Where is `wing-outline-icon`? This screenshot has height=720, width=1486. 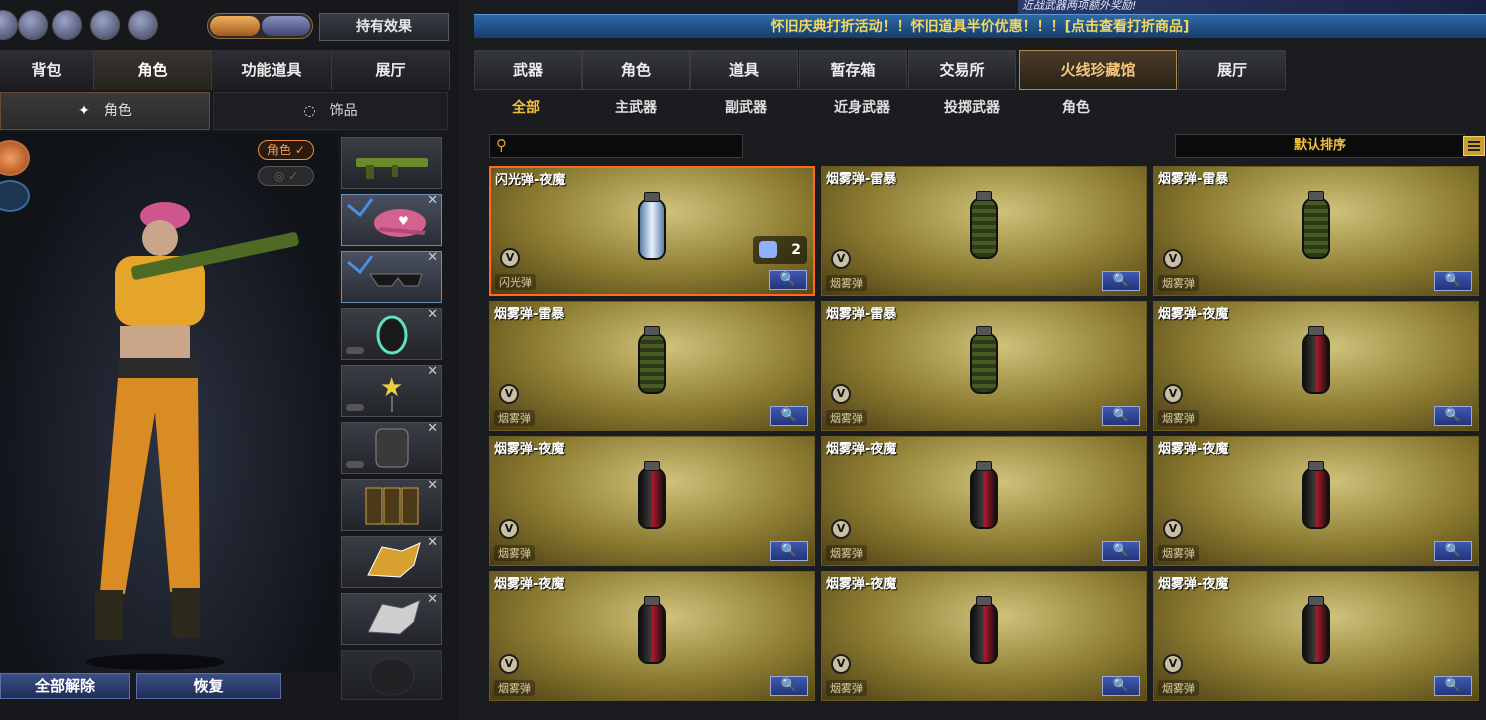 wing-outline-icon is located at coordinates (15, 196).